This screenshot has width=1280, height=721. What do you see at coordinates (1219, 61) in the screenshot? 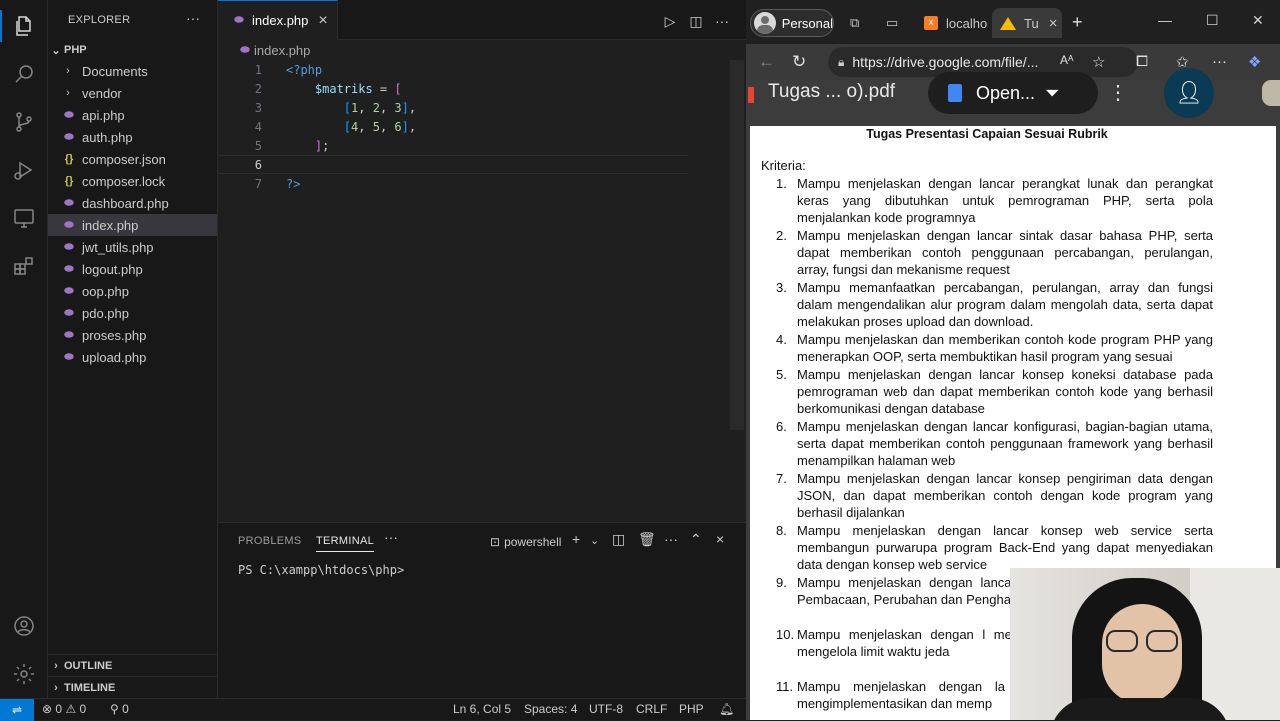
I see `browser-menu-icon: ···` at bounding box center [1219, 61].